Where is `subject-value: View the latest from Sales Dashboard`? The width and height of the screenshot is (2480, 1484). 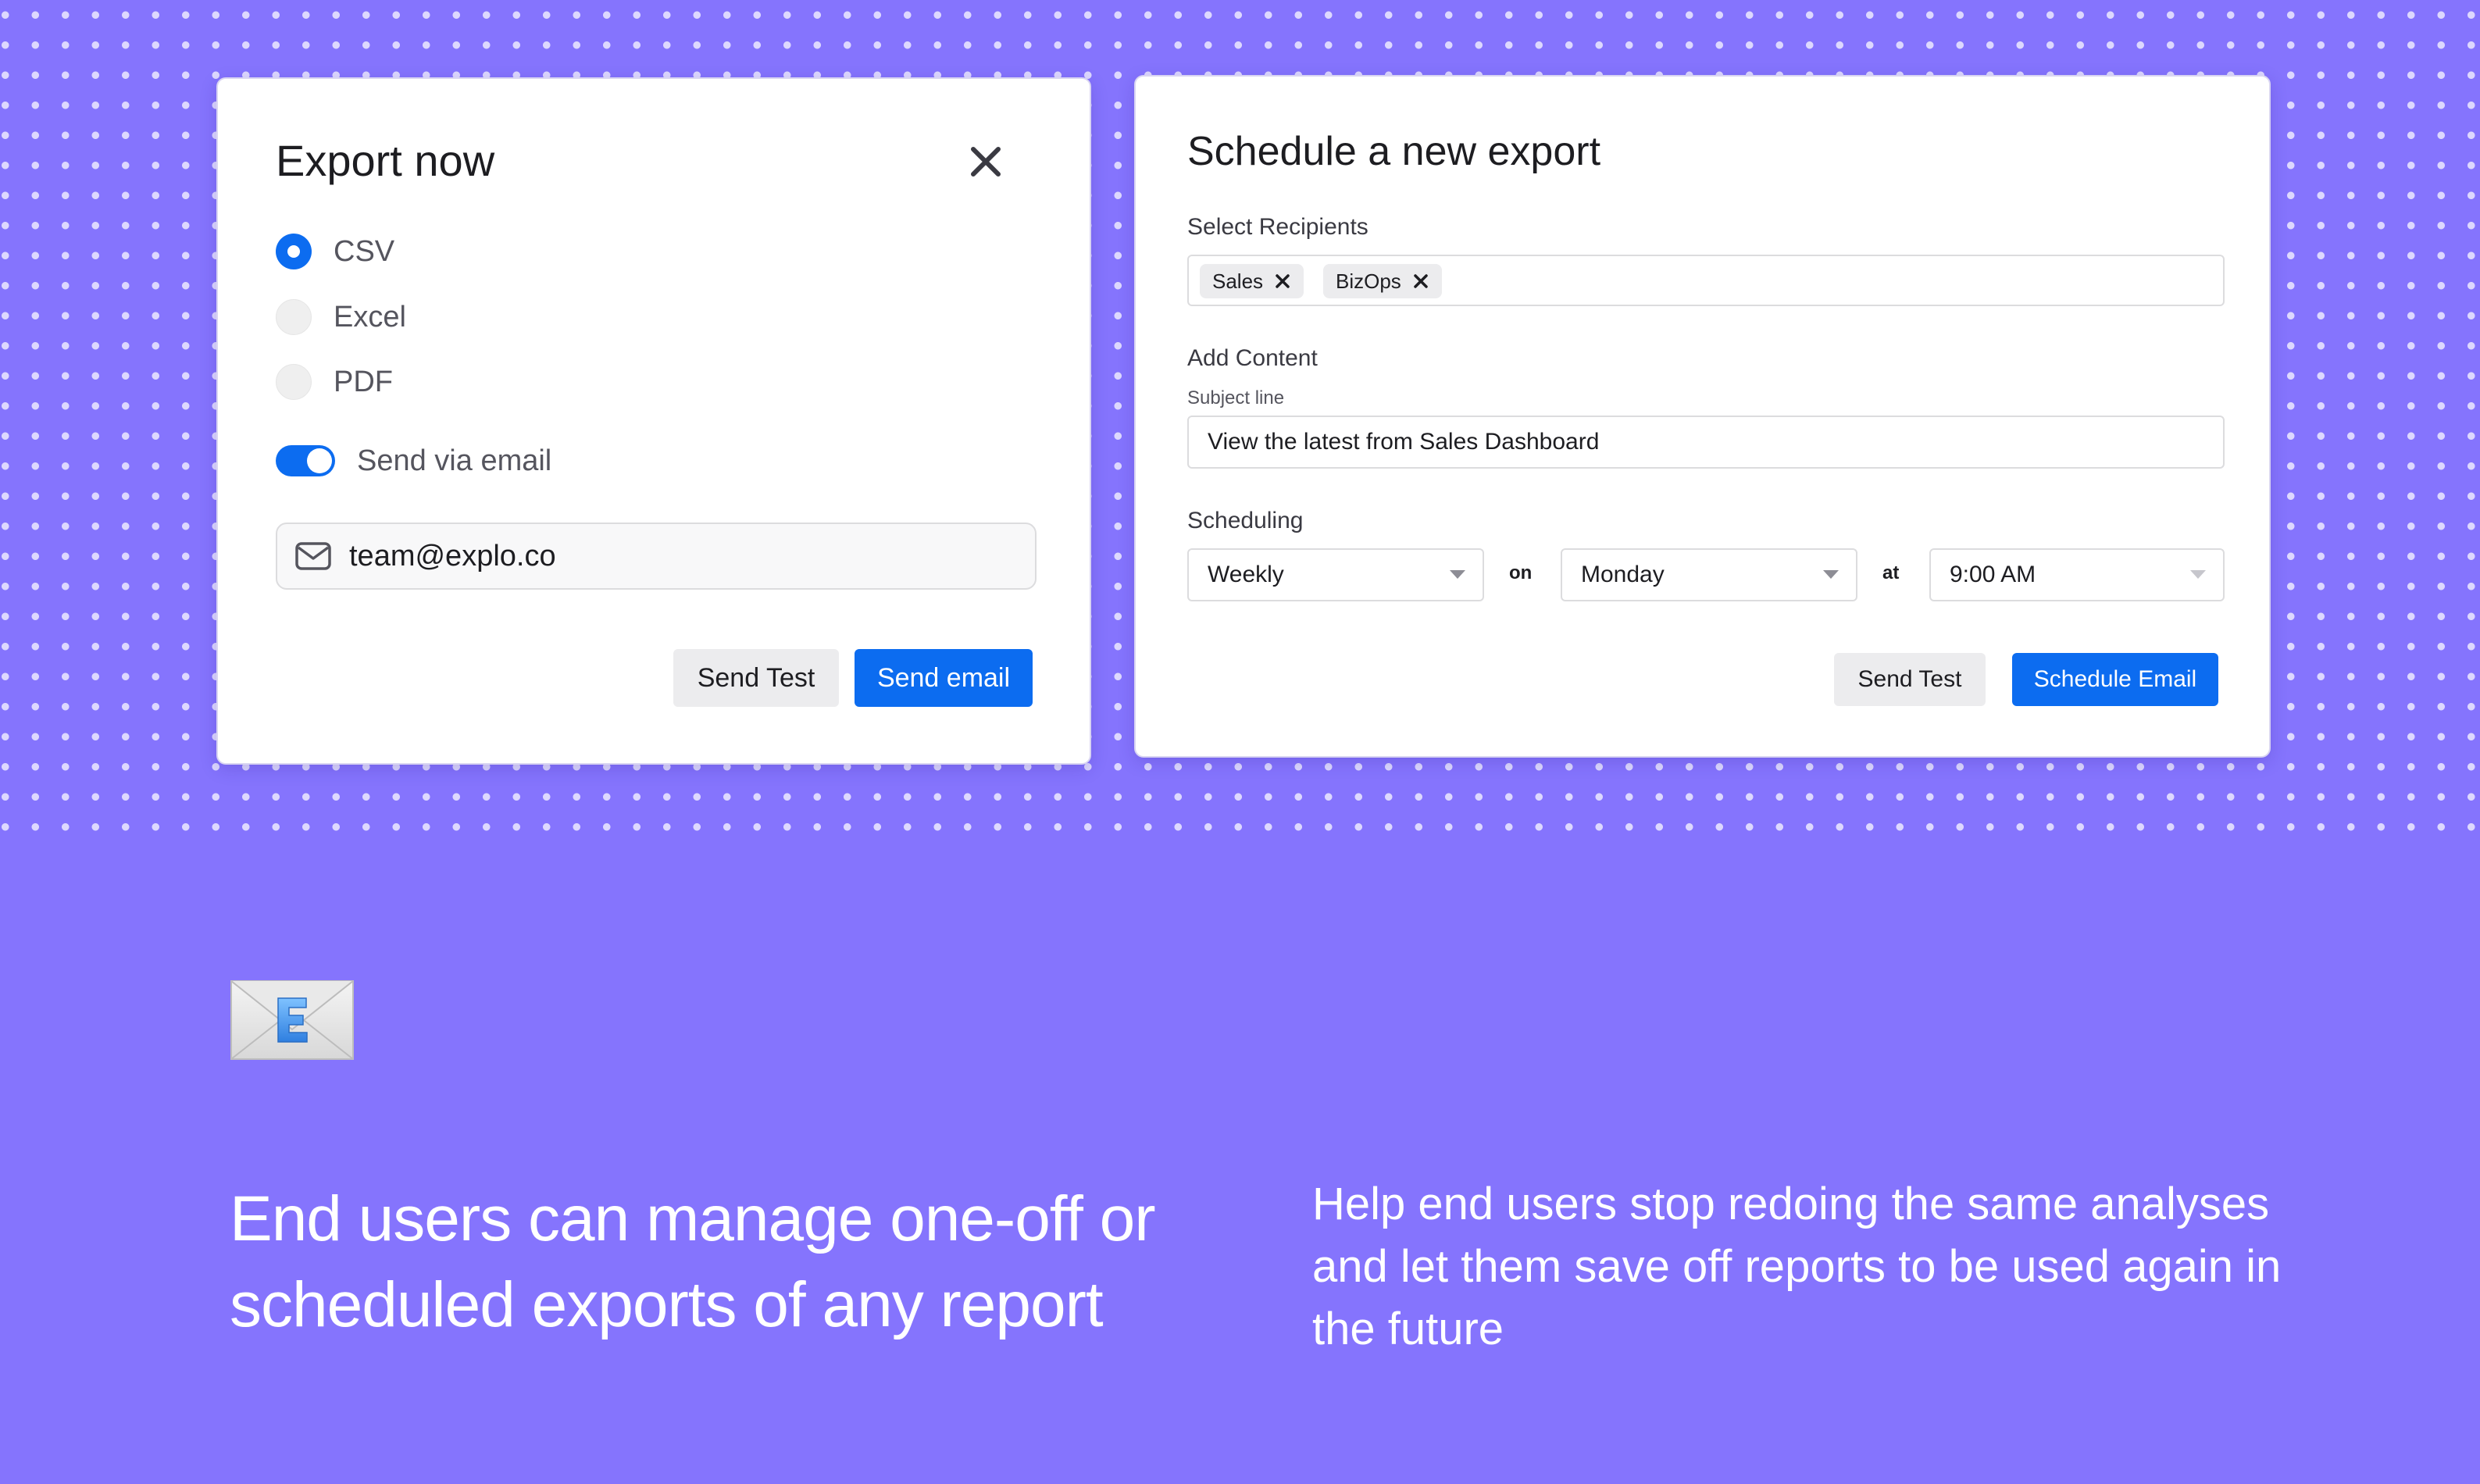 subject-value: View the latest from Sales Dashboard is located at coordinates (1404, 442).